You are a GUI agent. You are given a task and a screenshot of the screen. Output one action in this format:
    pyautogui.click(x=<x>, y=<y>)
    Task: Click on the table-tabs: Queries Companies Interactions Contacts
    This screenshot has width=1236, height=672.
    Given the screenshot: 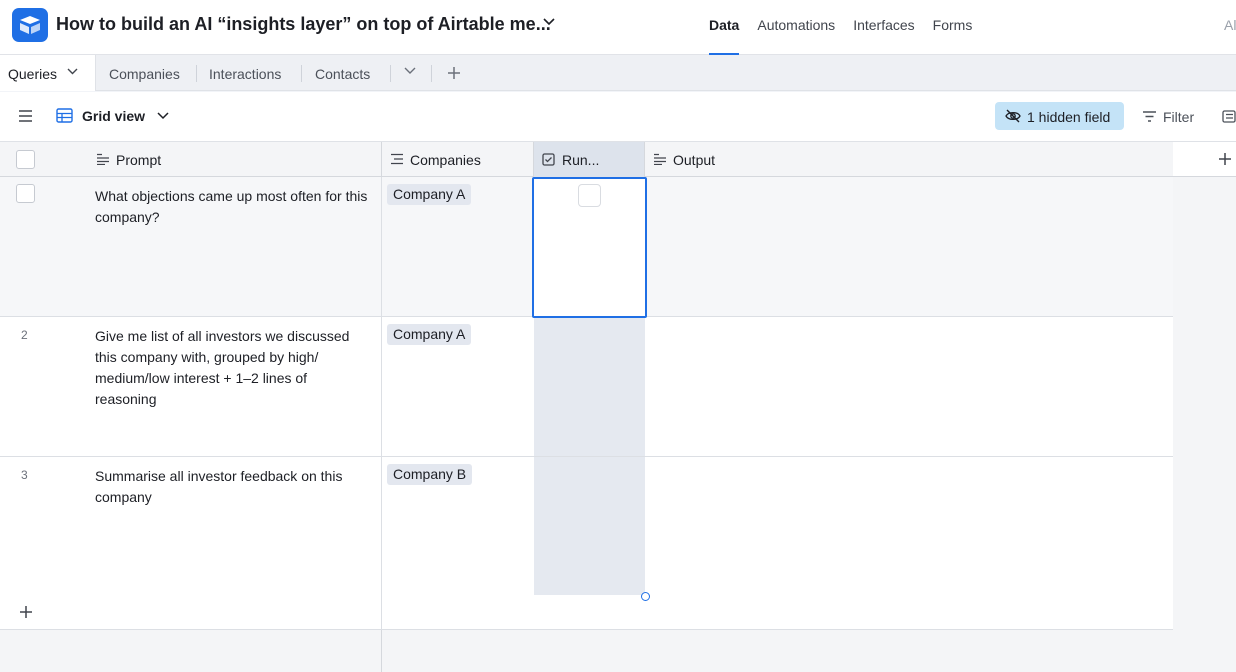 What is the action you would take?
    pyautogui.click(x=618, y=73)
    